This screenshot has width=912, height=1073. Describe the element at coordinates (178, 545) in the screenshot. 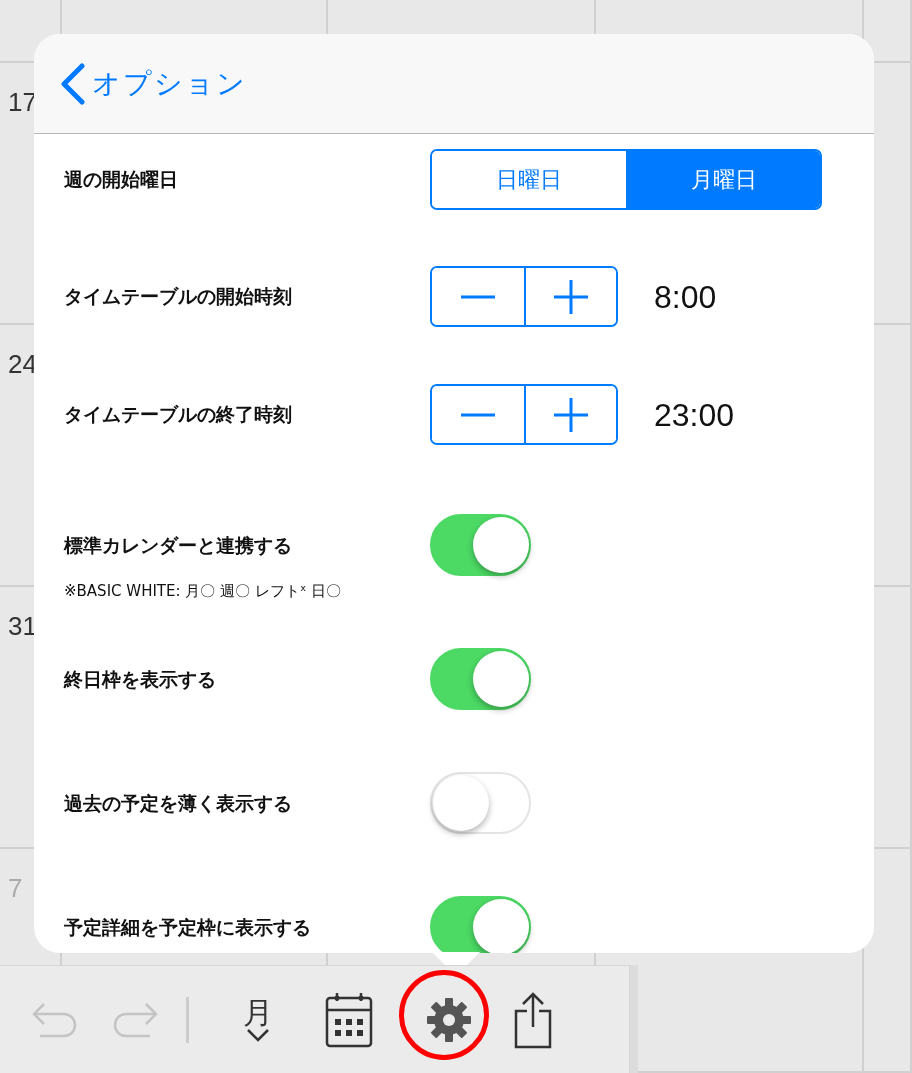

I see `setting-label: 標準カレンダーと連携する` at that location.